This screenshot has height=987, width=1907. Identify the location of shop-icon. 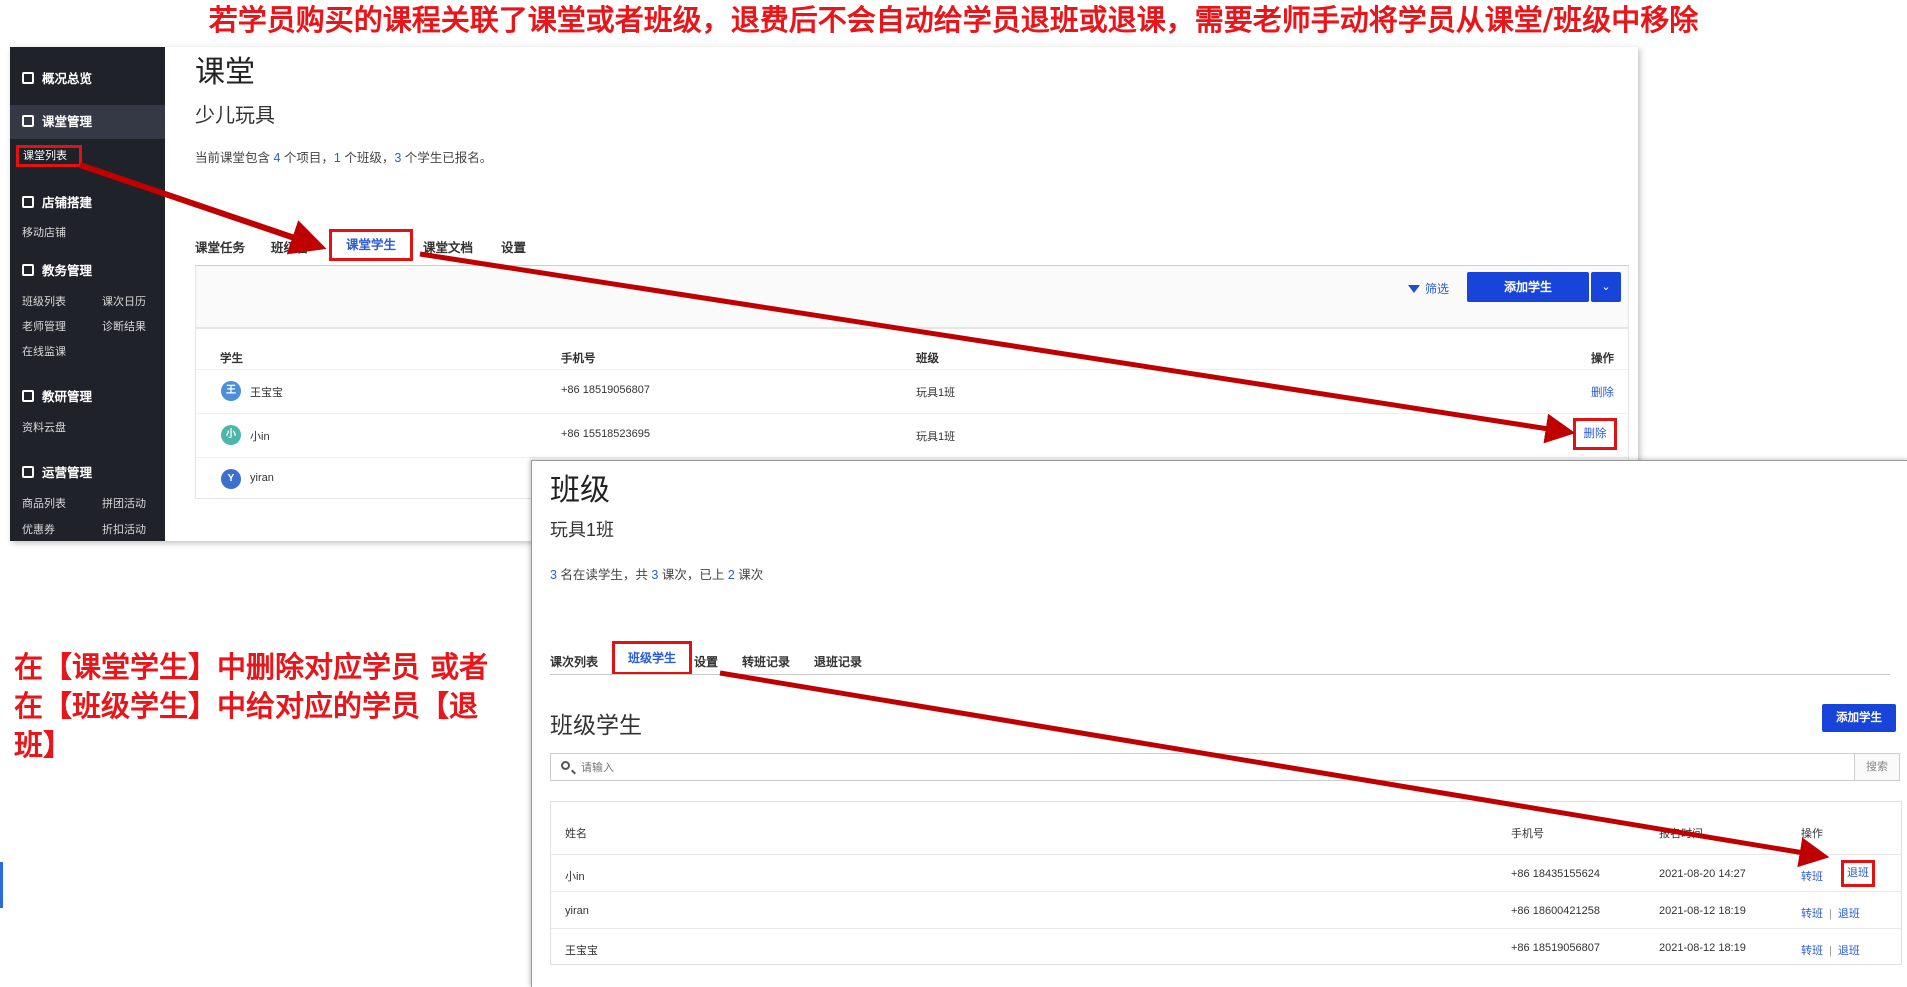
(28, 201).